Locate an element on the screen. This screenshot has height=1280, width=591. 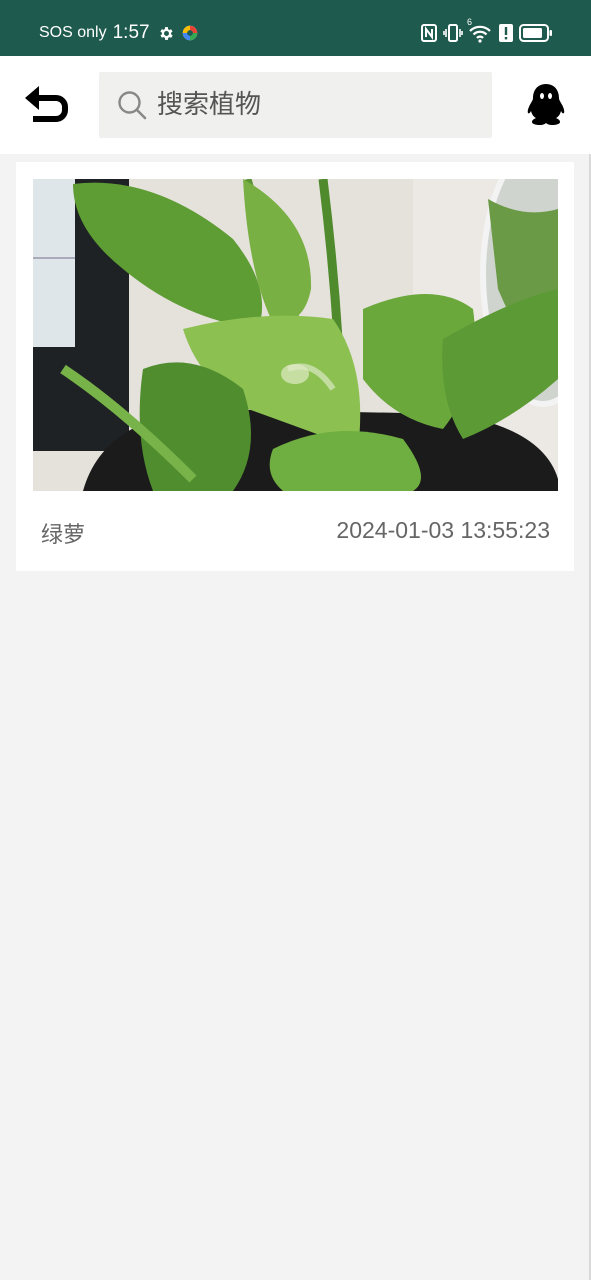
battery-icon is located at coordinates (535, 33).